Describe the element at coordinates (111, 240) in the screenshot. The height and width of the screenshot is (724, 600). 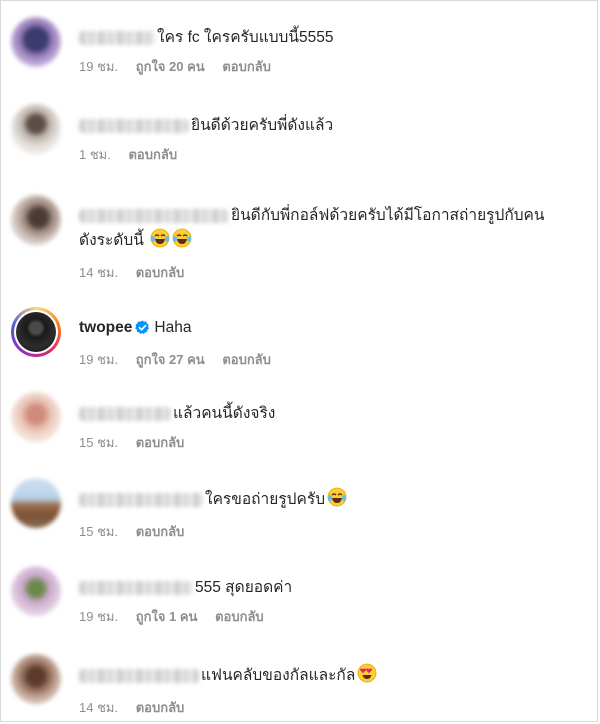
I see `comment-text-continued: ดังระดับนี้` at that location.